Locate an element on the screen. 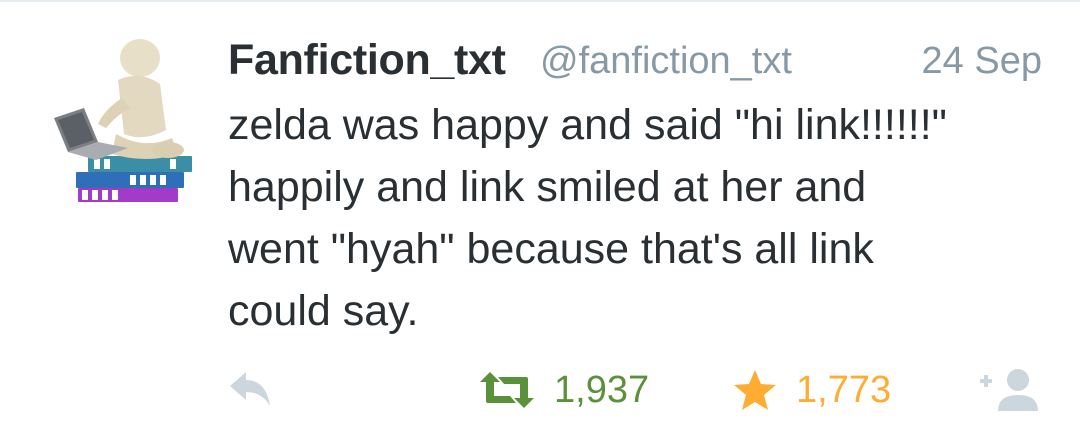  timestamp: 24 Sep is located at coordinates (982, 61).